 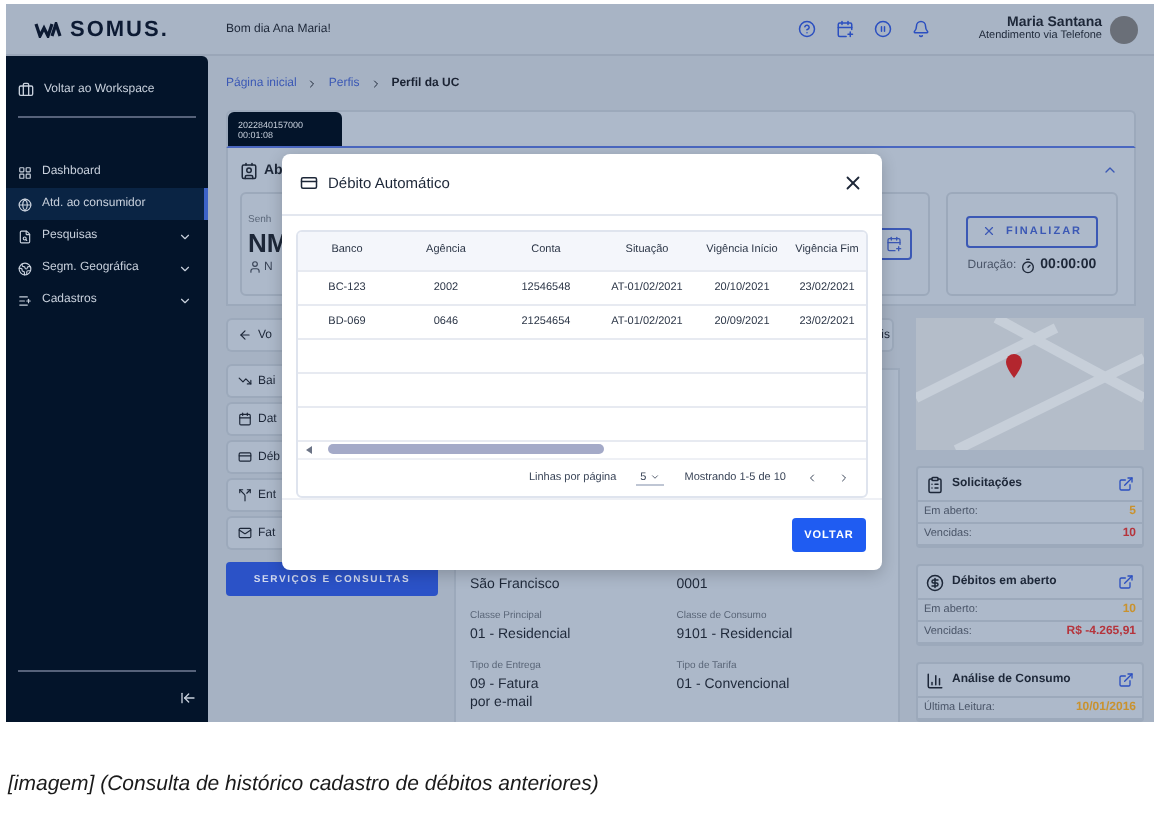 I want to click on collapse-icon, so click(x=188, y=697).